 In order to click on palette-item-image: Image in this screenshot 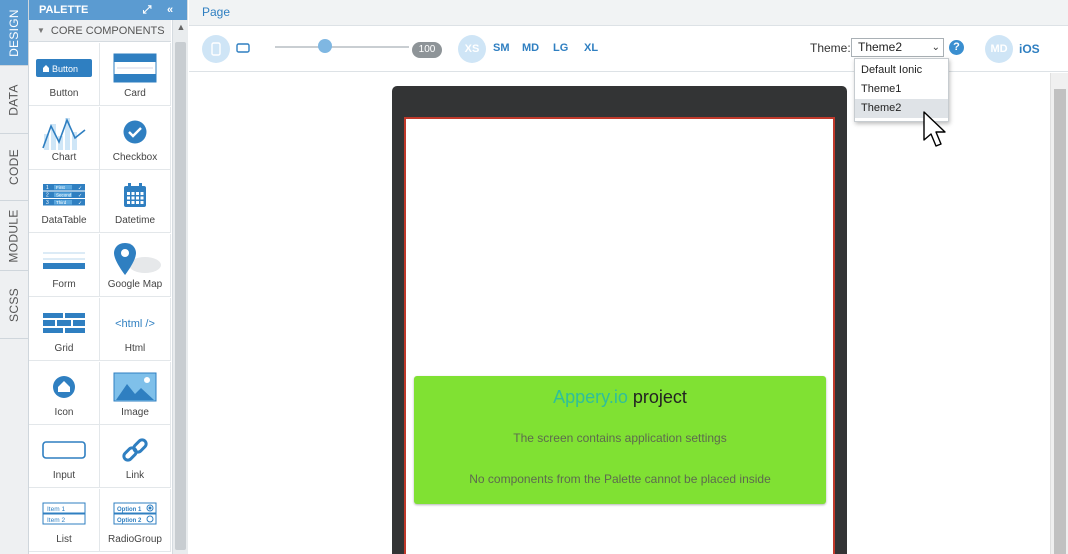, I will do `click(135, 393)`.